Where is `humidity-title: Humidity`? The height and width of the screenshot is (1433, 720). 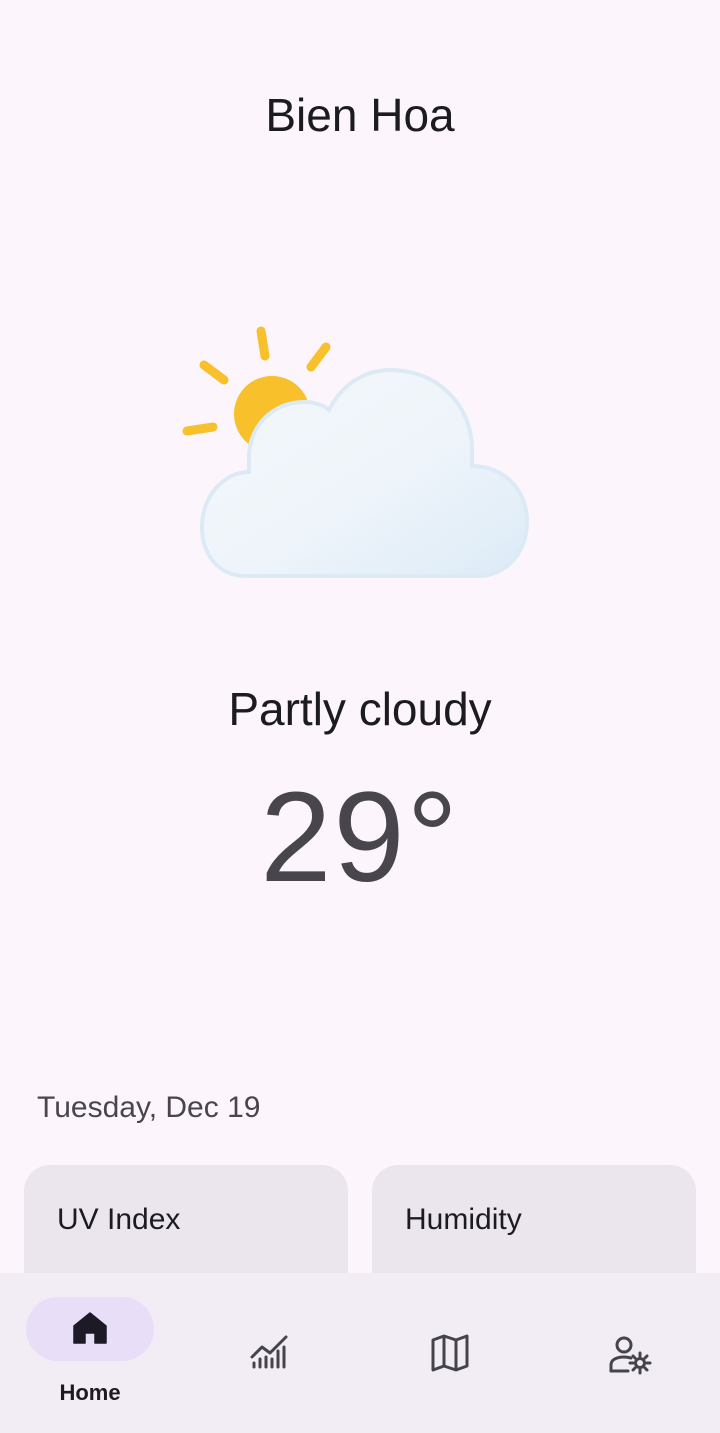 humidity-title: Humidity is located at coordinates (463, 1219).